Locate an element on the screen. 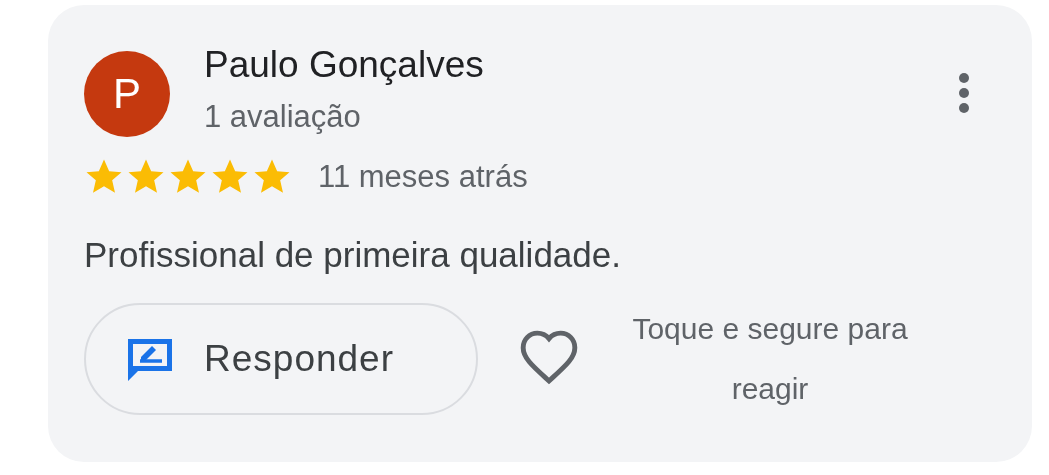 This screenshot has width=1049, height=475. review-text: Profissional de primeira qualidade. is located at coordinates (353, 255).